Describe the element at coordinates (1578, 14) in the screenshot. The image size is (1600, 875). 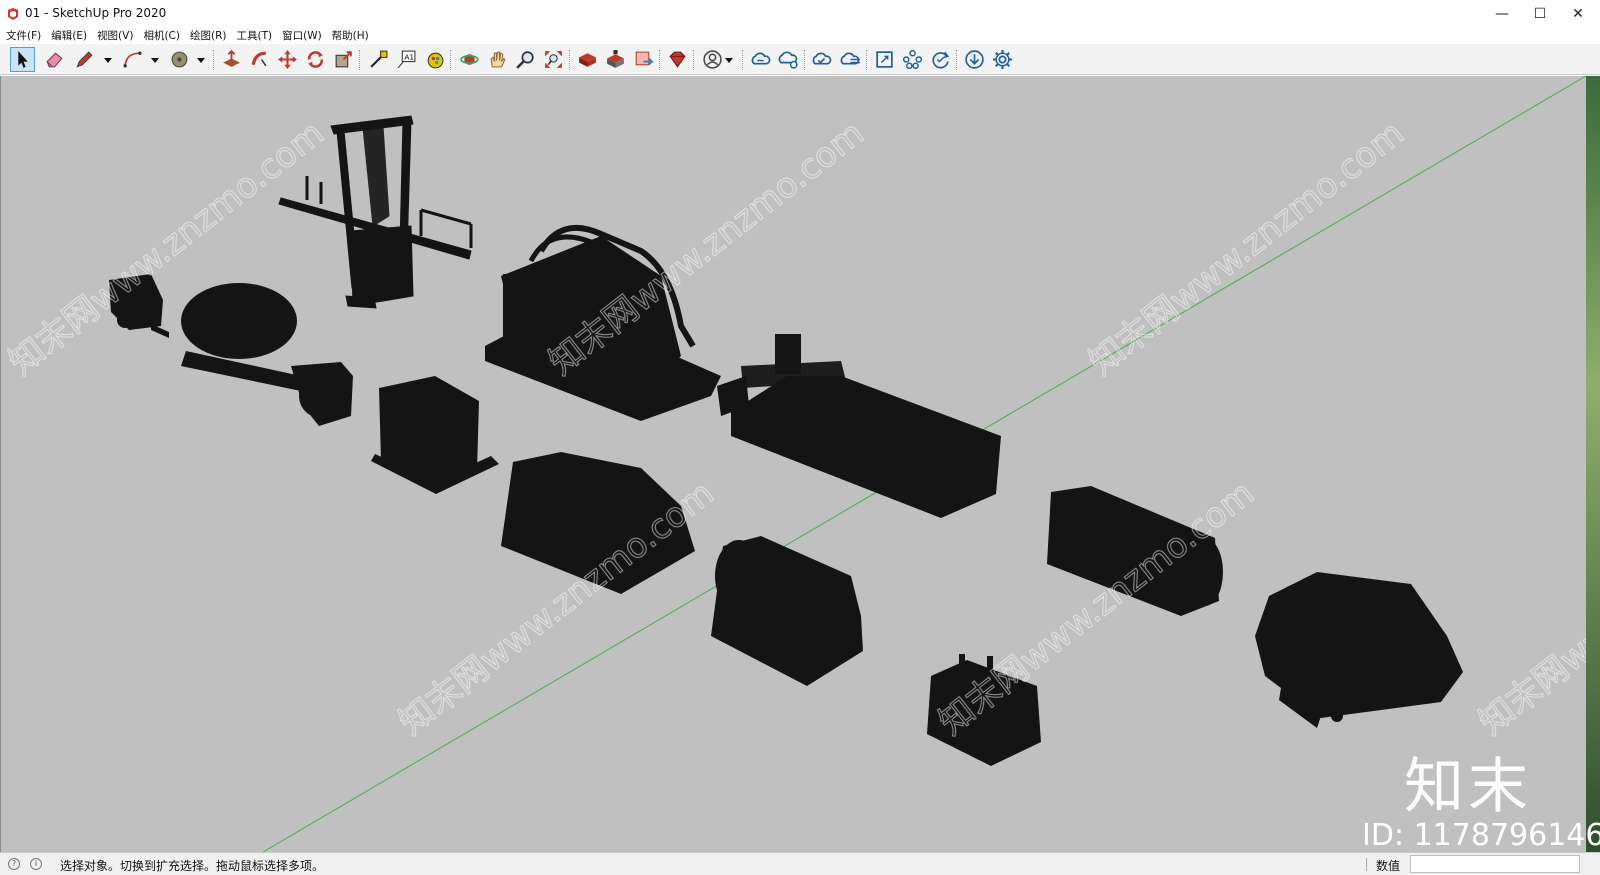
I see `close-button: ✕` at that location.